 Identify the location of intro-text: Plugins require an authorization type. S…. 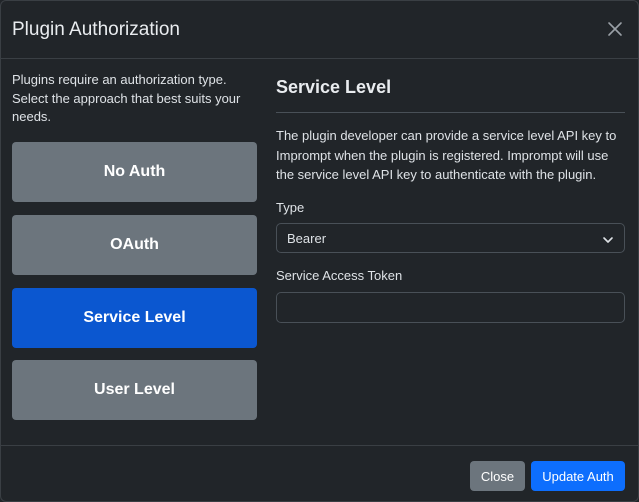
(126, 98).